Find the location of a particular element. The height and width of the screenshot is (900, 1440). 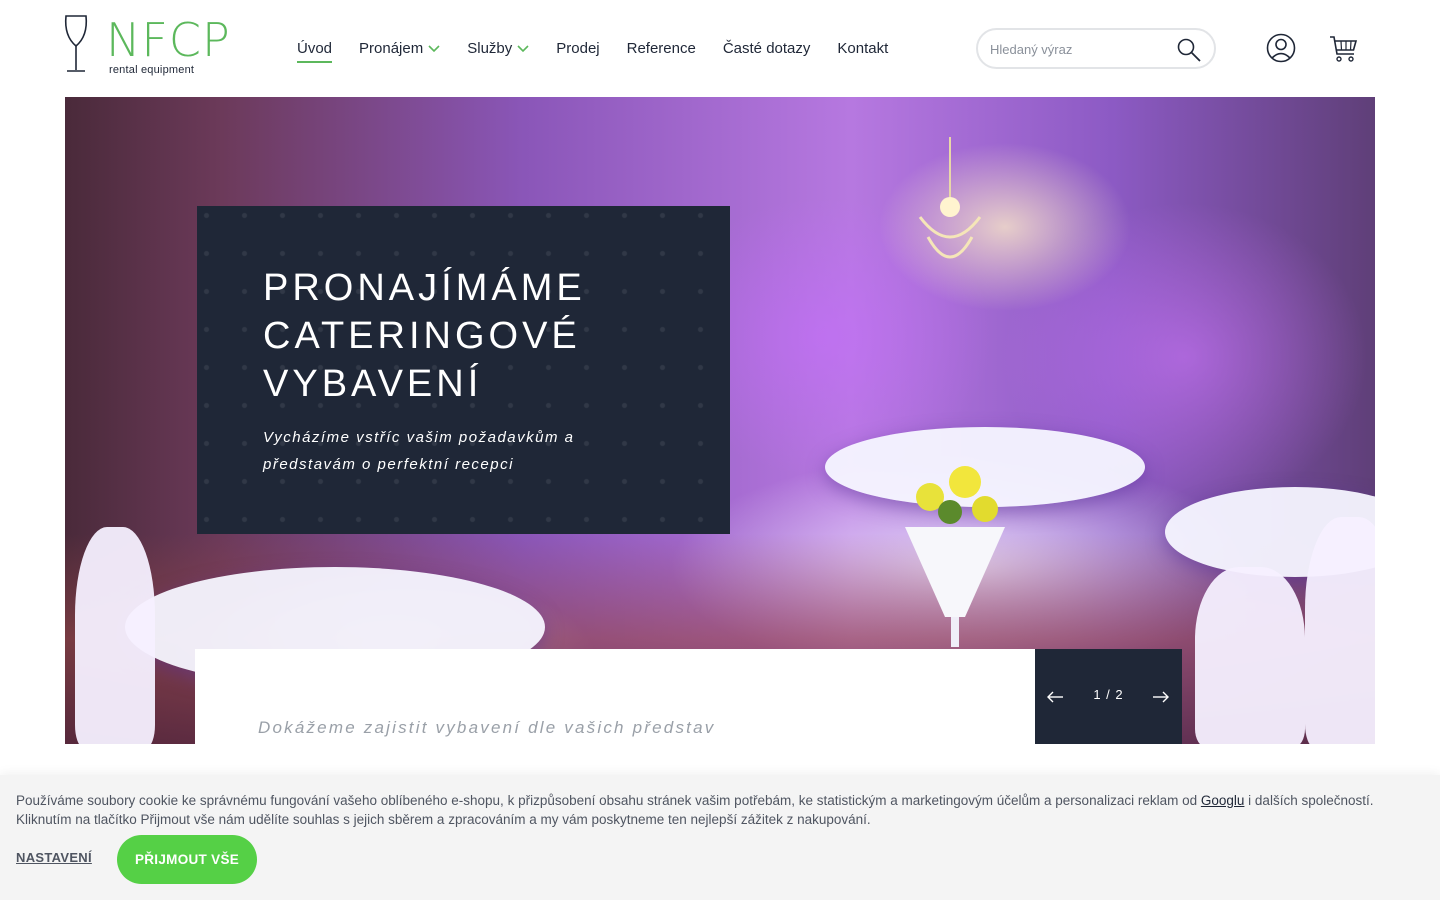

slider-controls: 1 / 2 is located at coordinates (1108, 696).